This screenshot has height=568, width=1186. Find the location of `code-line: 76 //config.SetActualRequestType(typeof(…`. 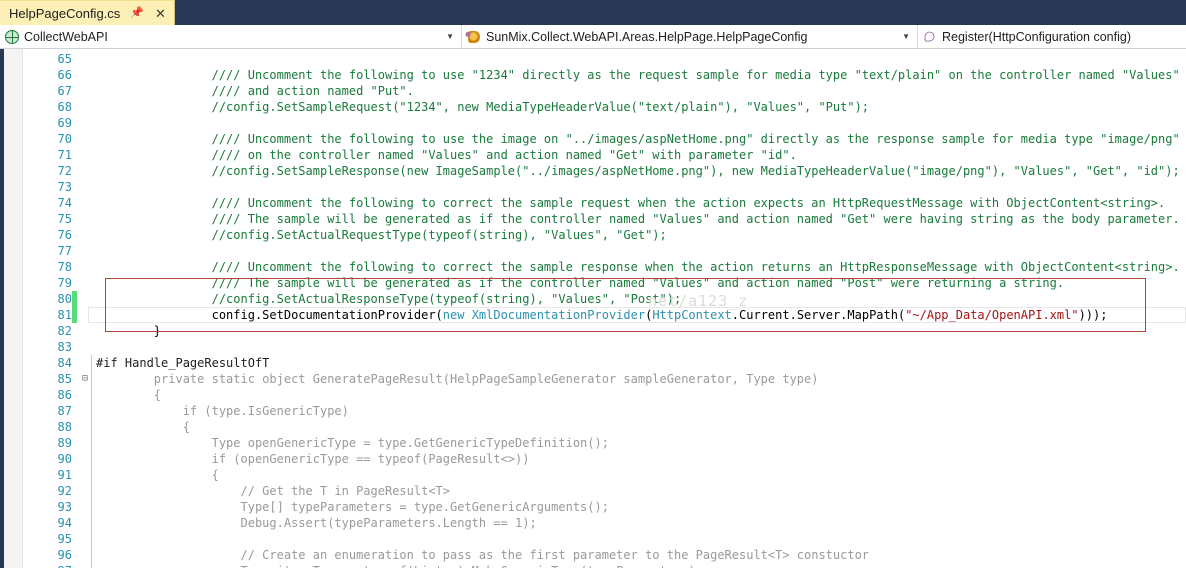

code-line: 76 //config.SetActualRequestType(typeof(… is located at coordinates (593, 235).